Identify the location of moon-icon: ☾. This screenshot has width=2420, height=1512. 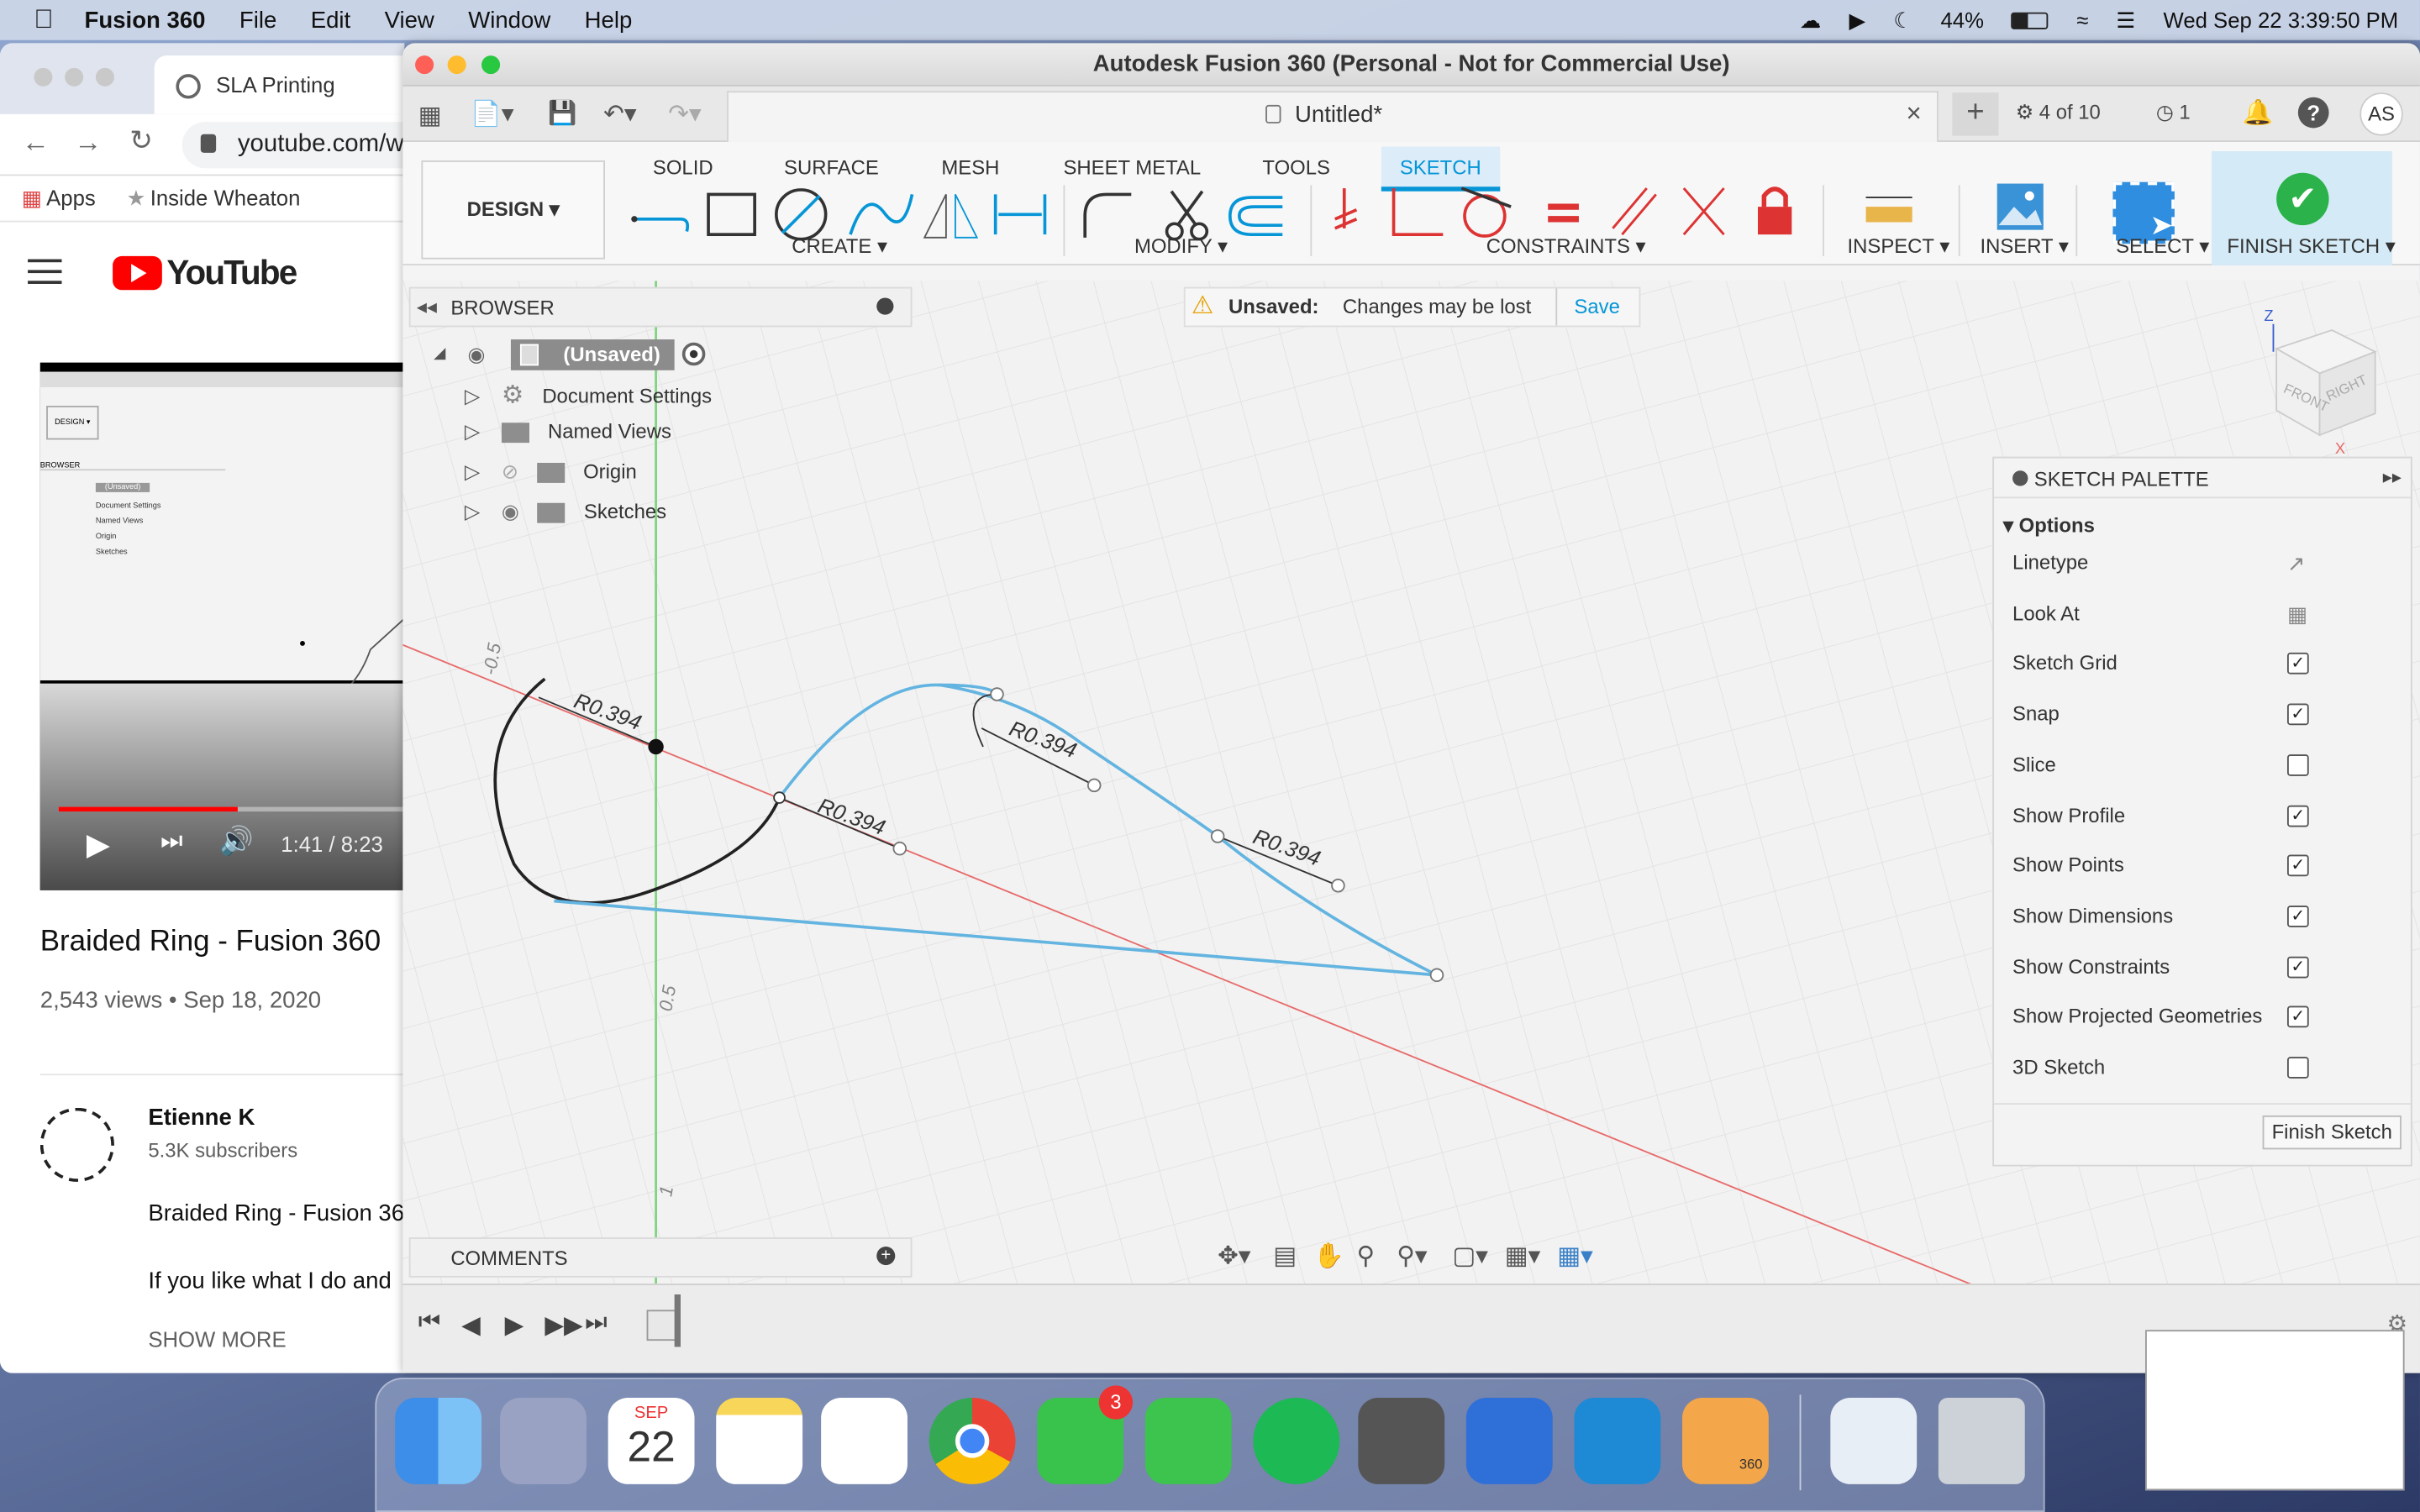
(1903, 20).